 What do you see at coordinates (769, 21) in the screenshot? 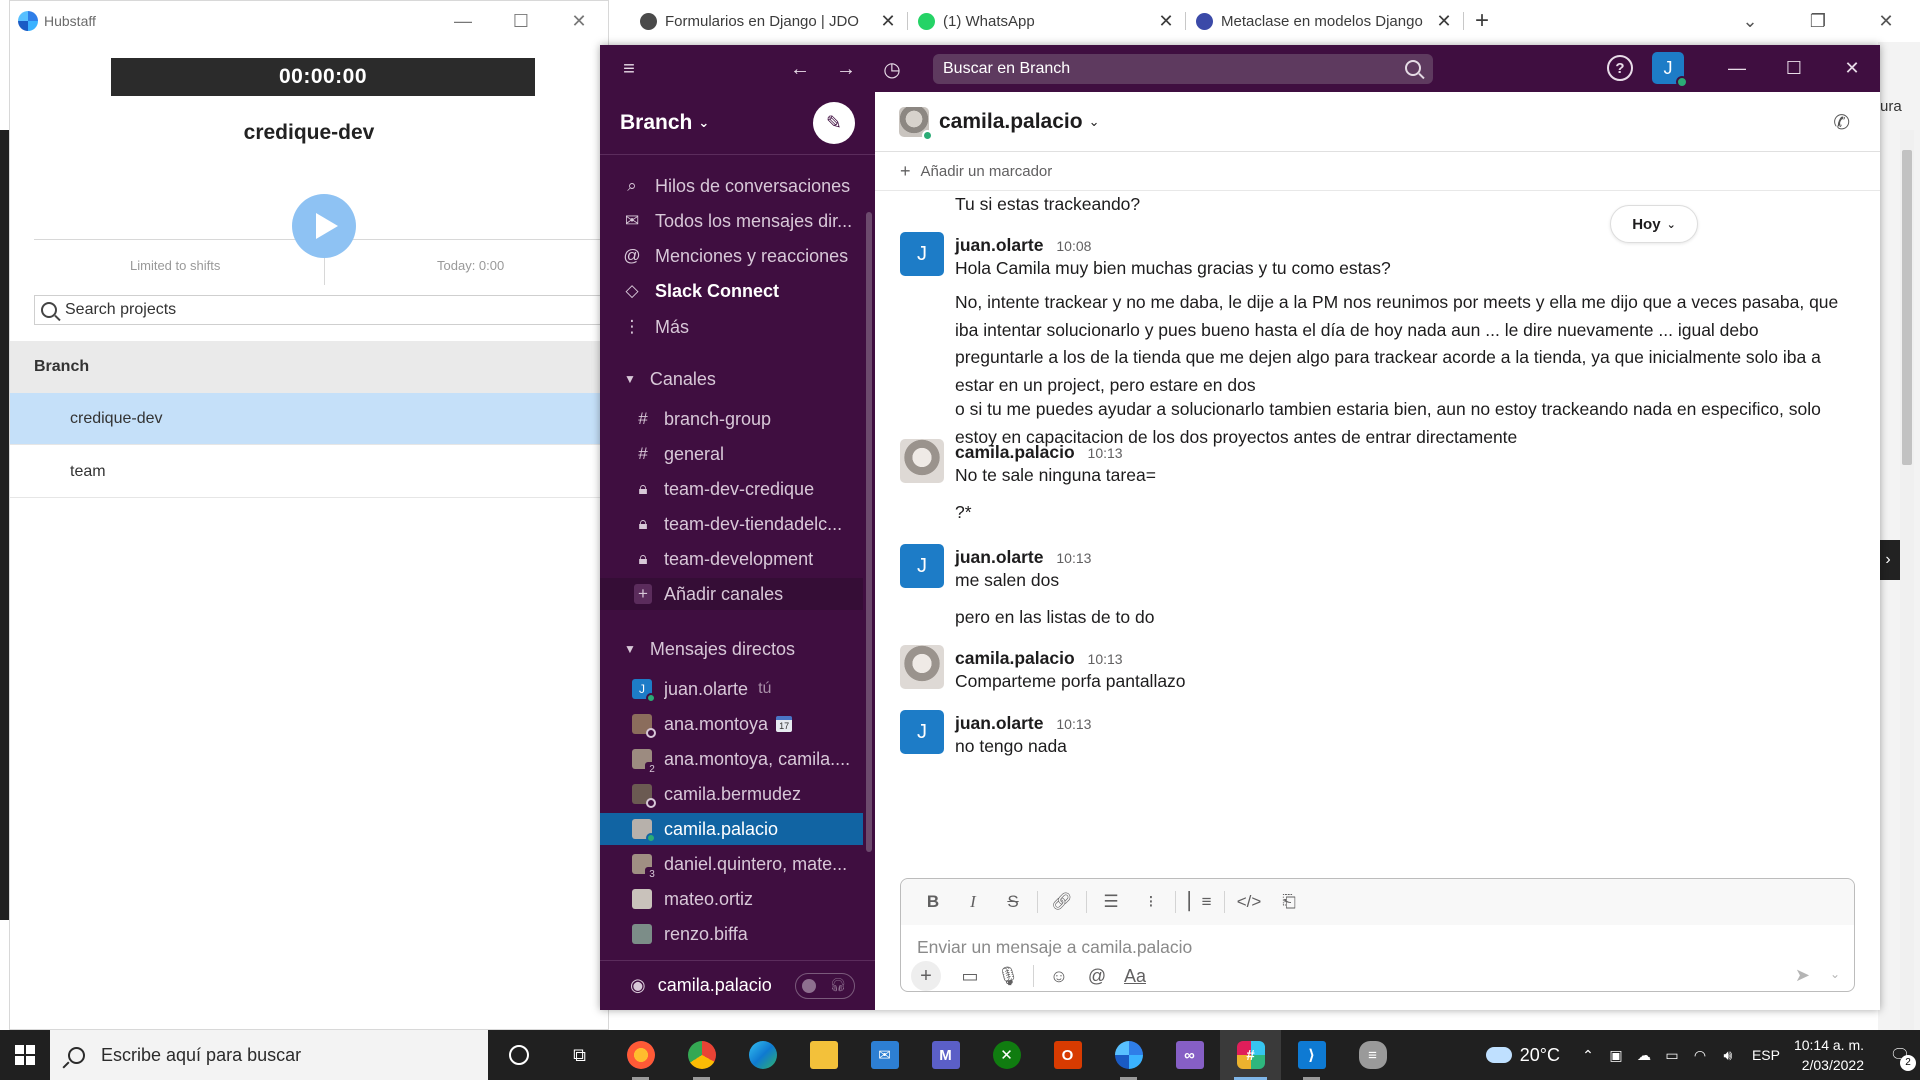
I see `browser-tab-django-forms: Formularios en Django | JDO ✕` at bounding box center [769, 21].